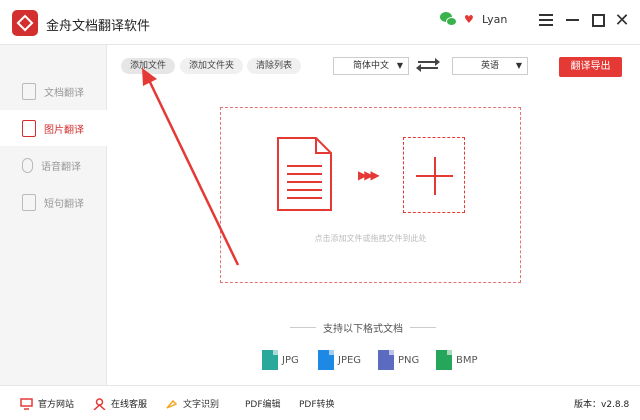 This screenshot has height=420, width=640. I want to click on text-icon, so click(29, 202).